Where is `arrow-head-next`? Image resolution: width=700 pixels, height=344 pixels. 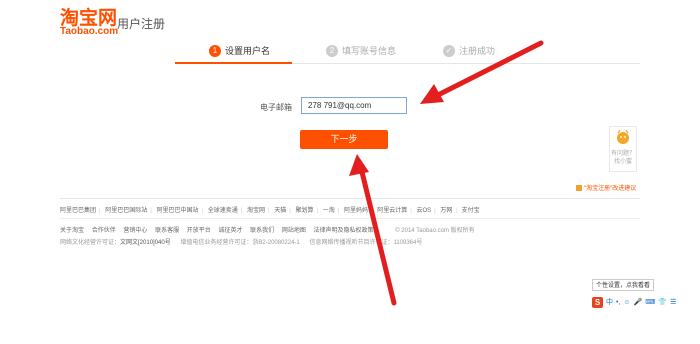 arrow-head-next is located at coordinates (359, 165).